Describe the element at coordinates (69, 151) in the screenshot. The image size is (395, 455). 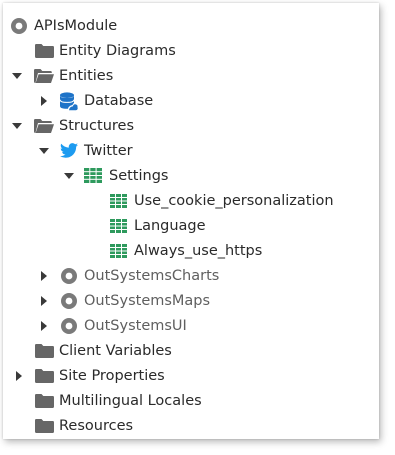
I see `twitter-icon` at that location.